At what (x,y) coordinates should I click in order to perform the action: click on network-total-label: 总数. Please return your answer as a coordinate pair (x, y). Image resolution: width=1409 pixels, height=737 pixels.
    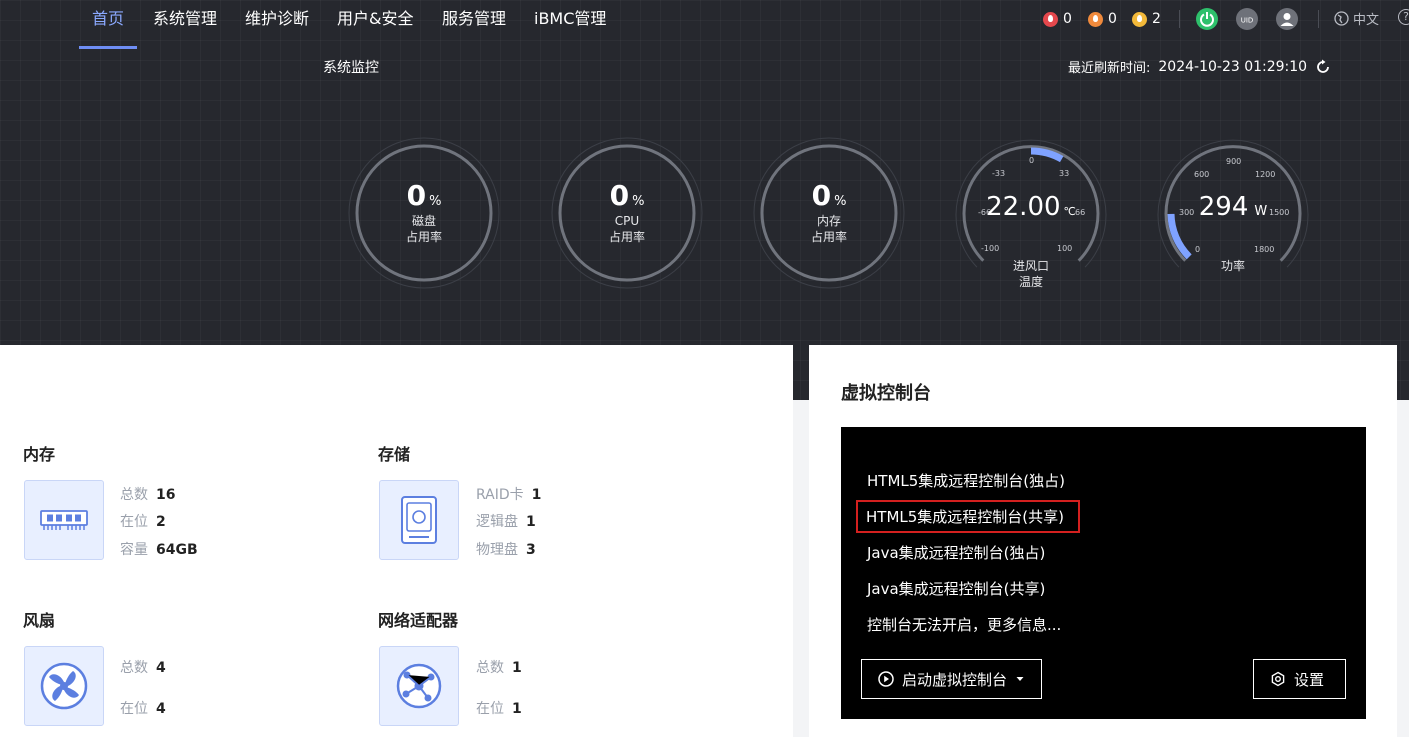
    Looking at the image, I should click on (490, 668).